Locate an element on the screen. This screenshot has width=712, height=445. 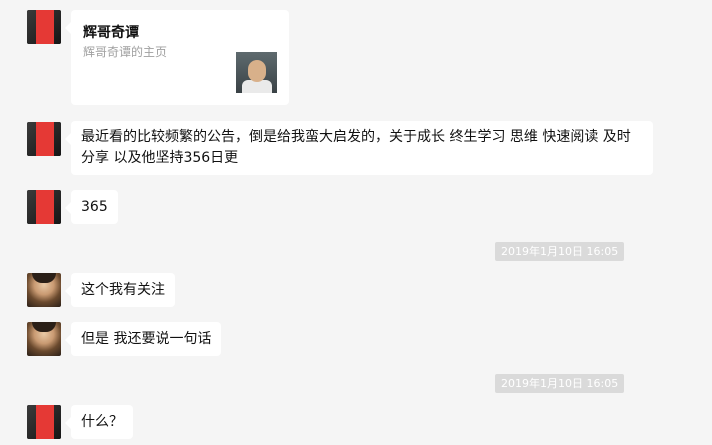
card-title: 辉哥奇谭 is located at coordinates (111, 33).